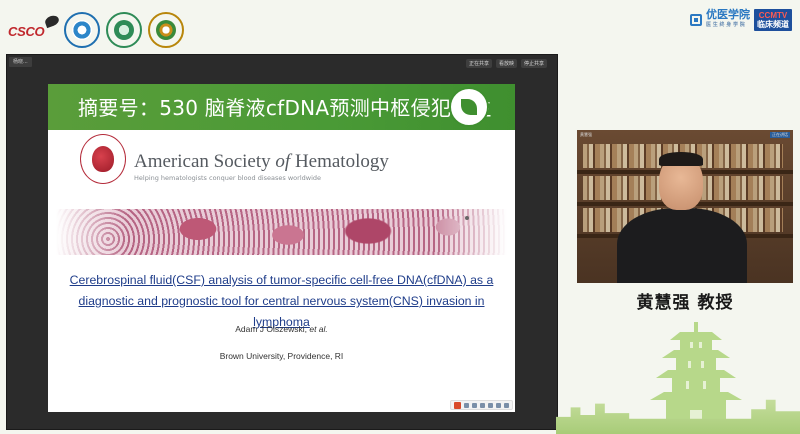 The height and width of the screenshot is (434, 800). I want to click on organization-name: American Society of Hematology, so click(261, 161).